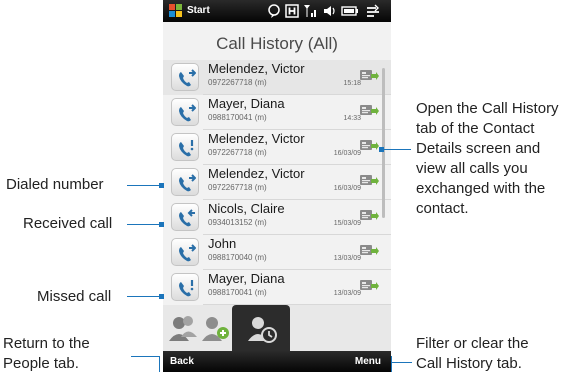 This screenshot has width=585, height=372. Describe the element at coordinates (46, 353) in the screenshot. I see `callout-people-tab: Return to the People tab.` at that location.